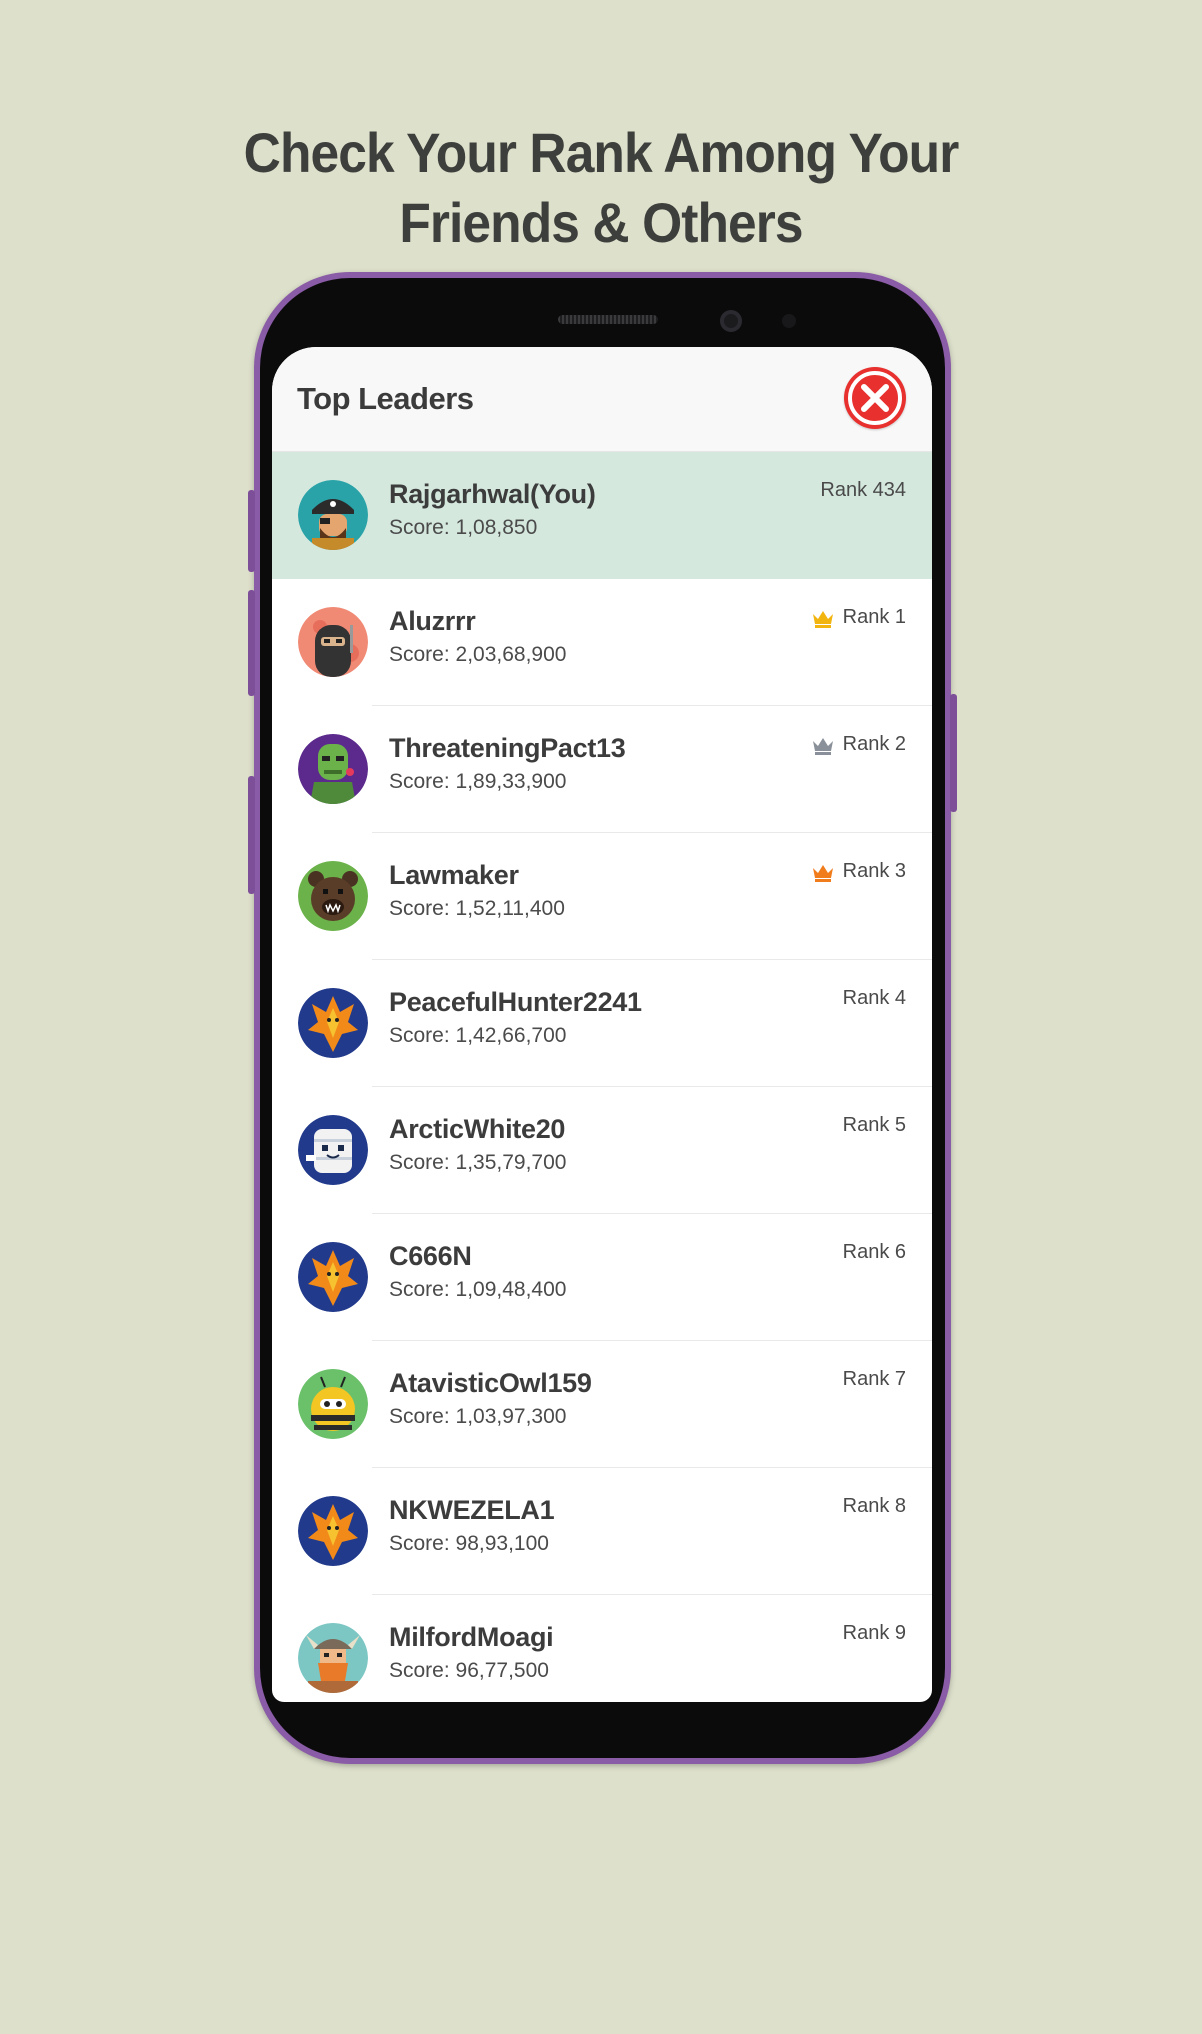 The image size is (1202, 2034). I want to click on player-rank: Rank 8, so click(874, 1506).